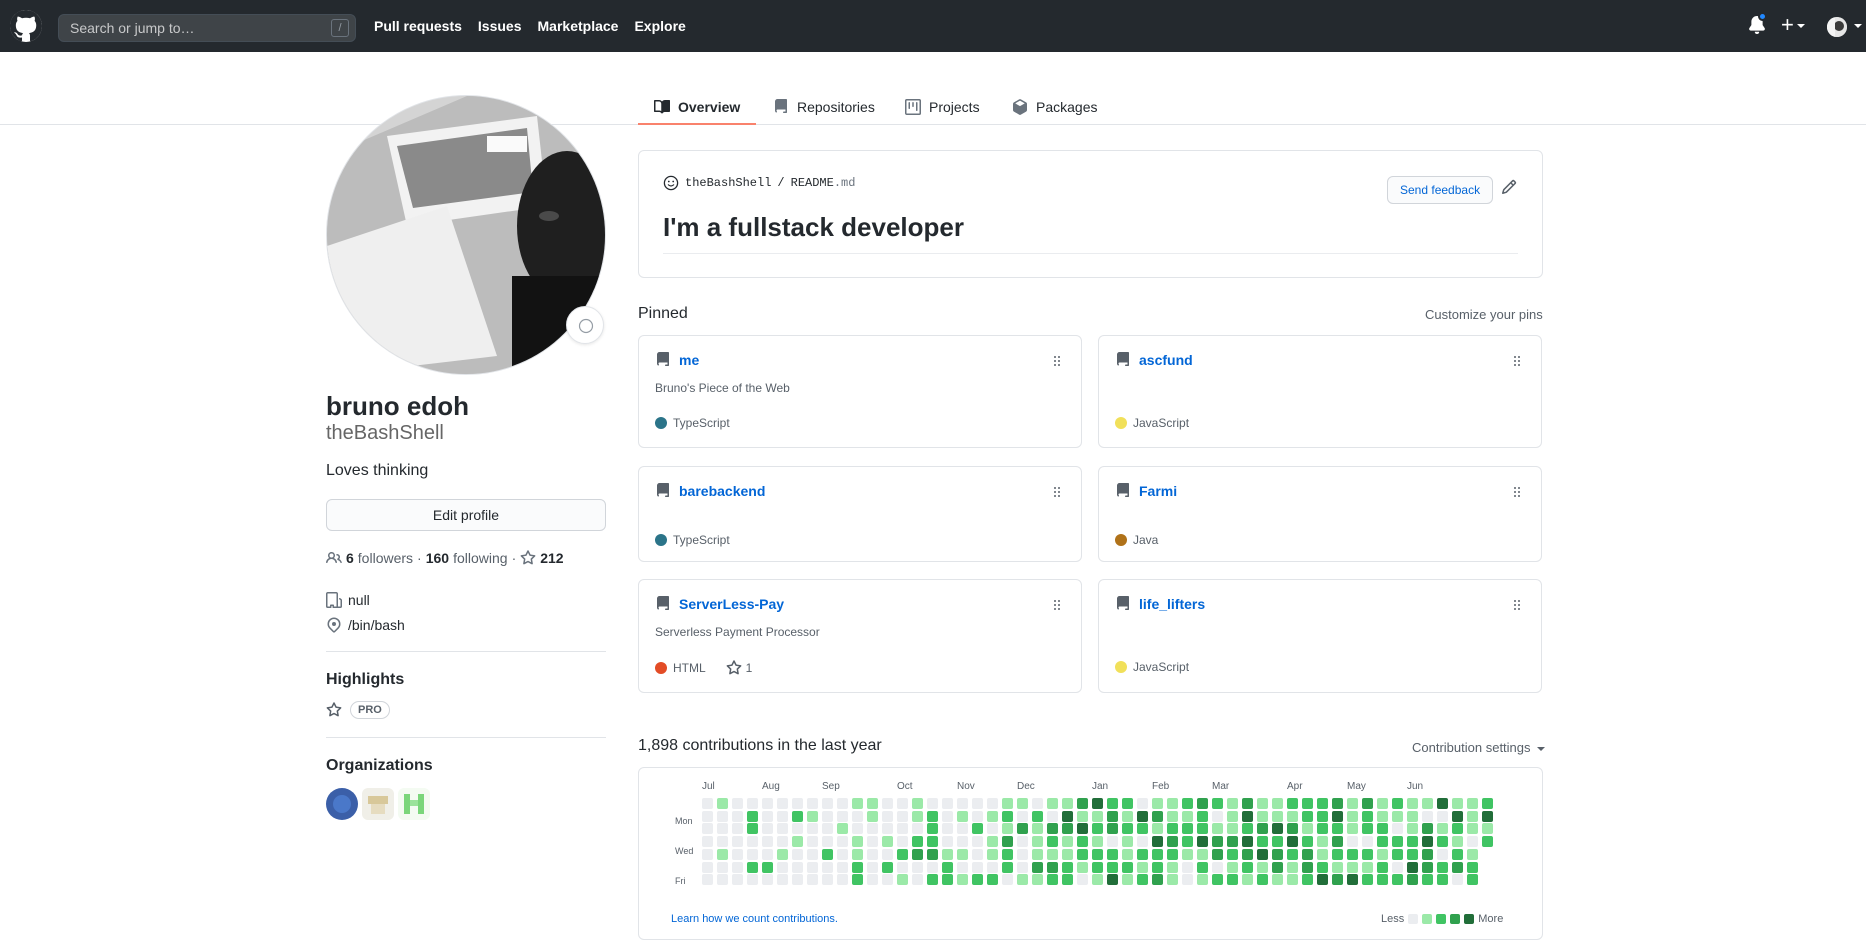  Describe the element at coordinates (342, 804) in the screenshot. I see `org-avatar` at that location.